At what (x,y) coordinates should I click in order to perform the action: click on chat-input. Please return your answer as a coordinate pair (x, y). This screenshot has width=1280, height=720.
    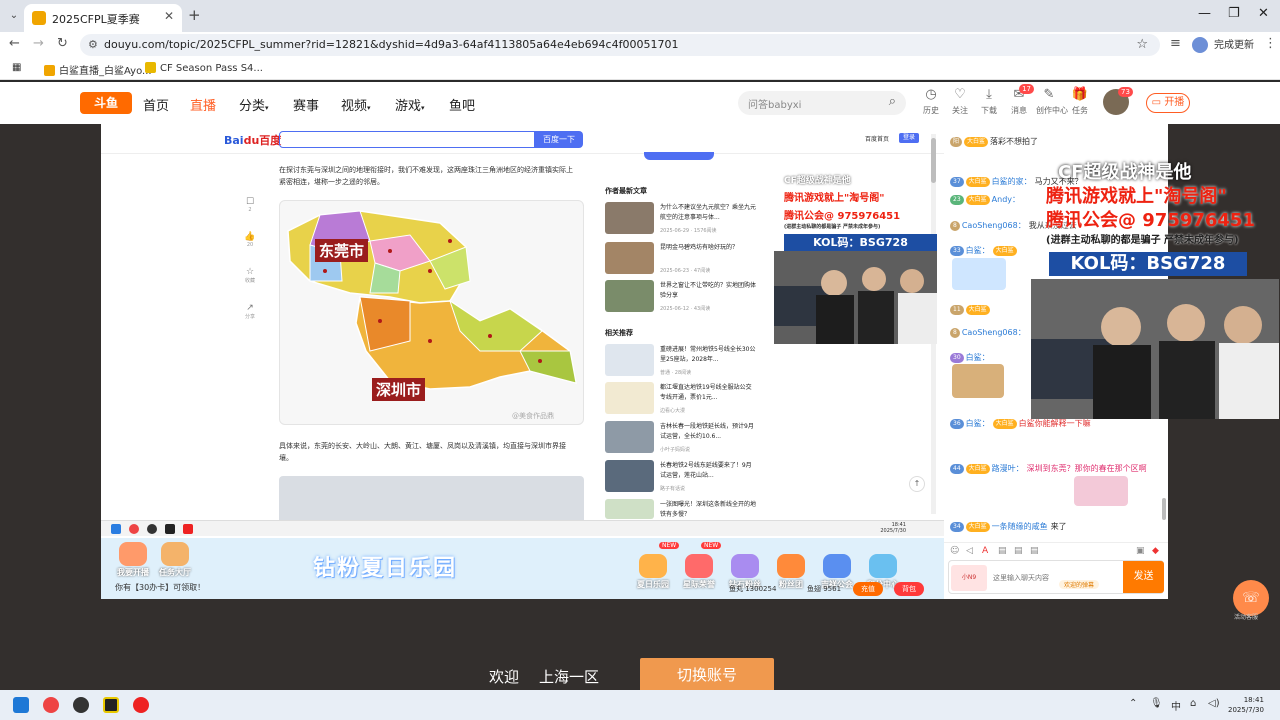
    Looking at the image, I should click on (1056, 578).